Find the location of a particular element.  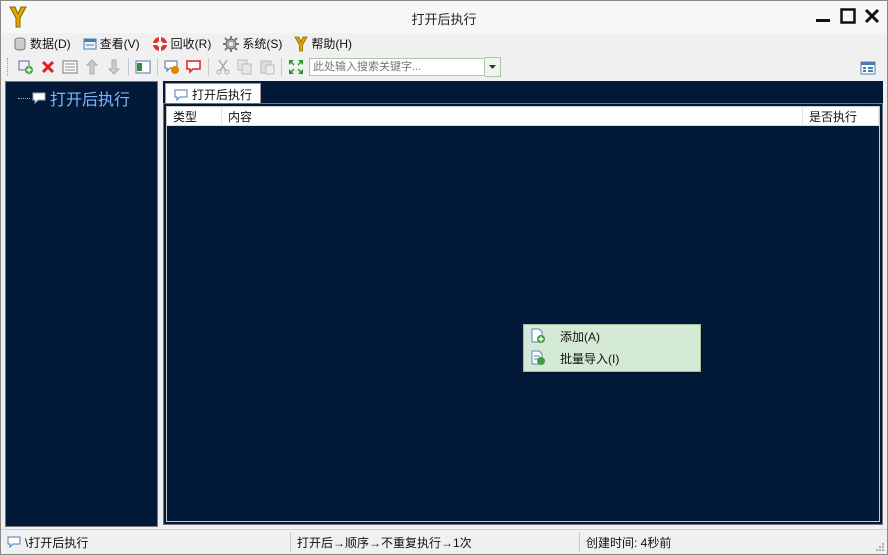

paste-button is located at coordinates (267, 67).